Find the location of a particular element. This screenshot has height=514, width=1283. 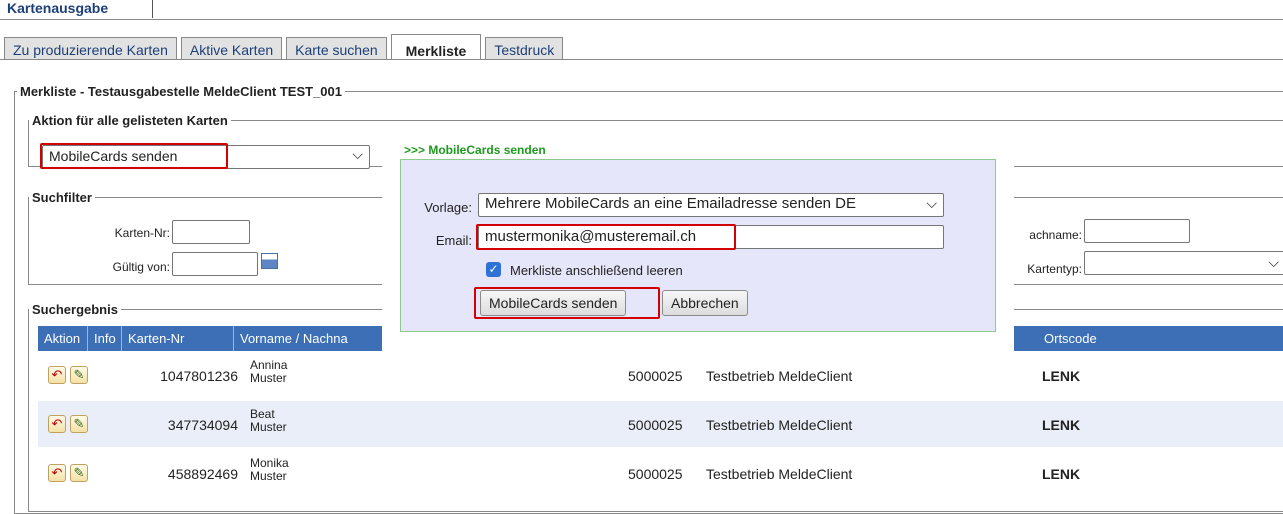

send-button-highlight is located at coordinates (567, 303).